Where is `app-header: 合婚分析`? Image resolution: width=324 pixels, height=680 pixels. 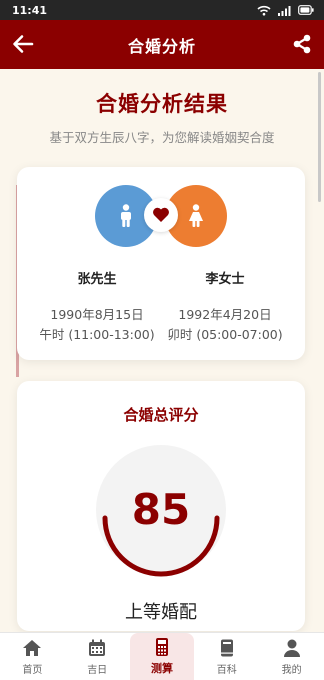
app-header: 合婚分析 is located at coordinates (162, 44).